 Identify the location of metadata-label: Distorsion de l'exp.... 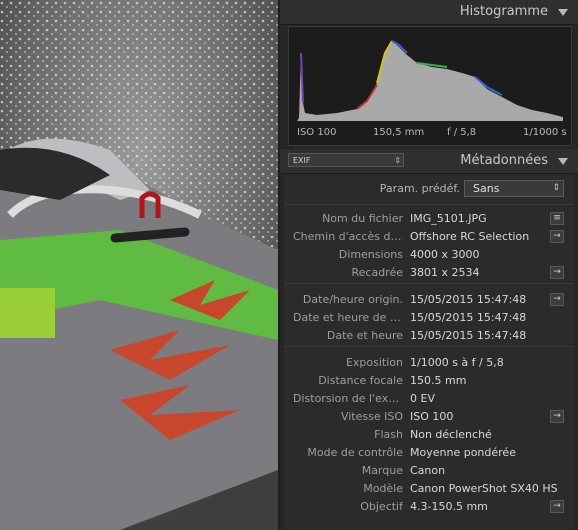
(348, 398).